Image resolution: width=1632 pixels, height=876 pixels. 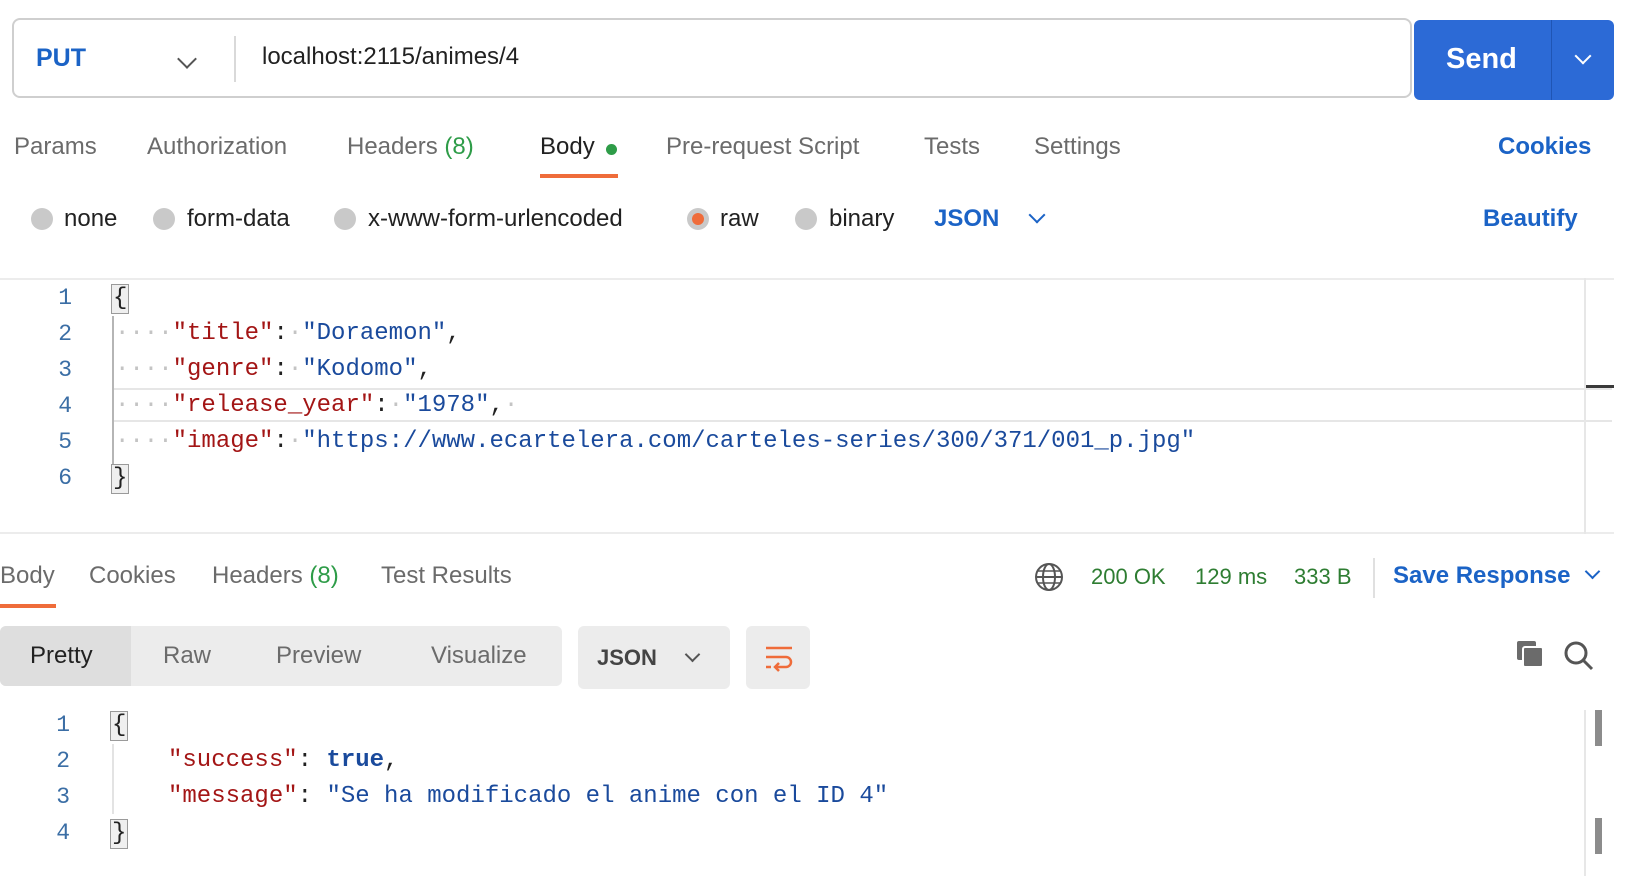 I want to click on radio-binary-label: binary, so click(x=861, y=219).